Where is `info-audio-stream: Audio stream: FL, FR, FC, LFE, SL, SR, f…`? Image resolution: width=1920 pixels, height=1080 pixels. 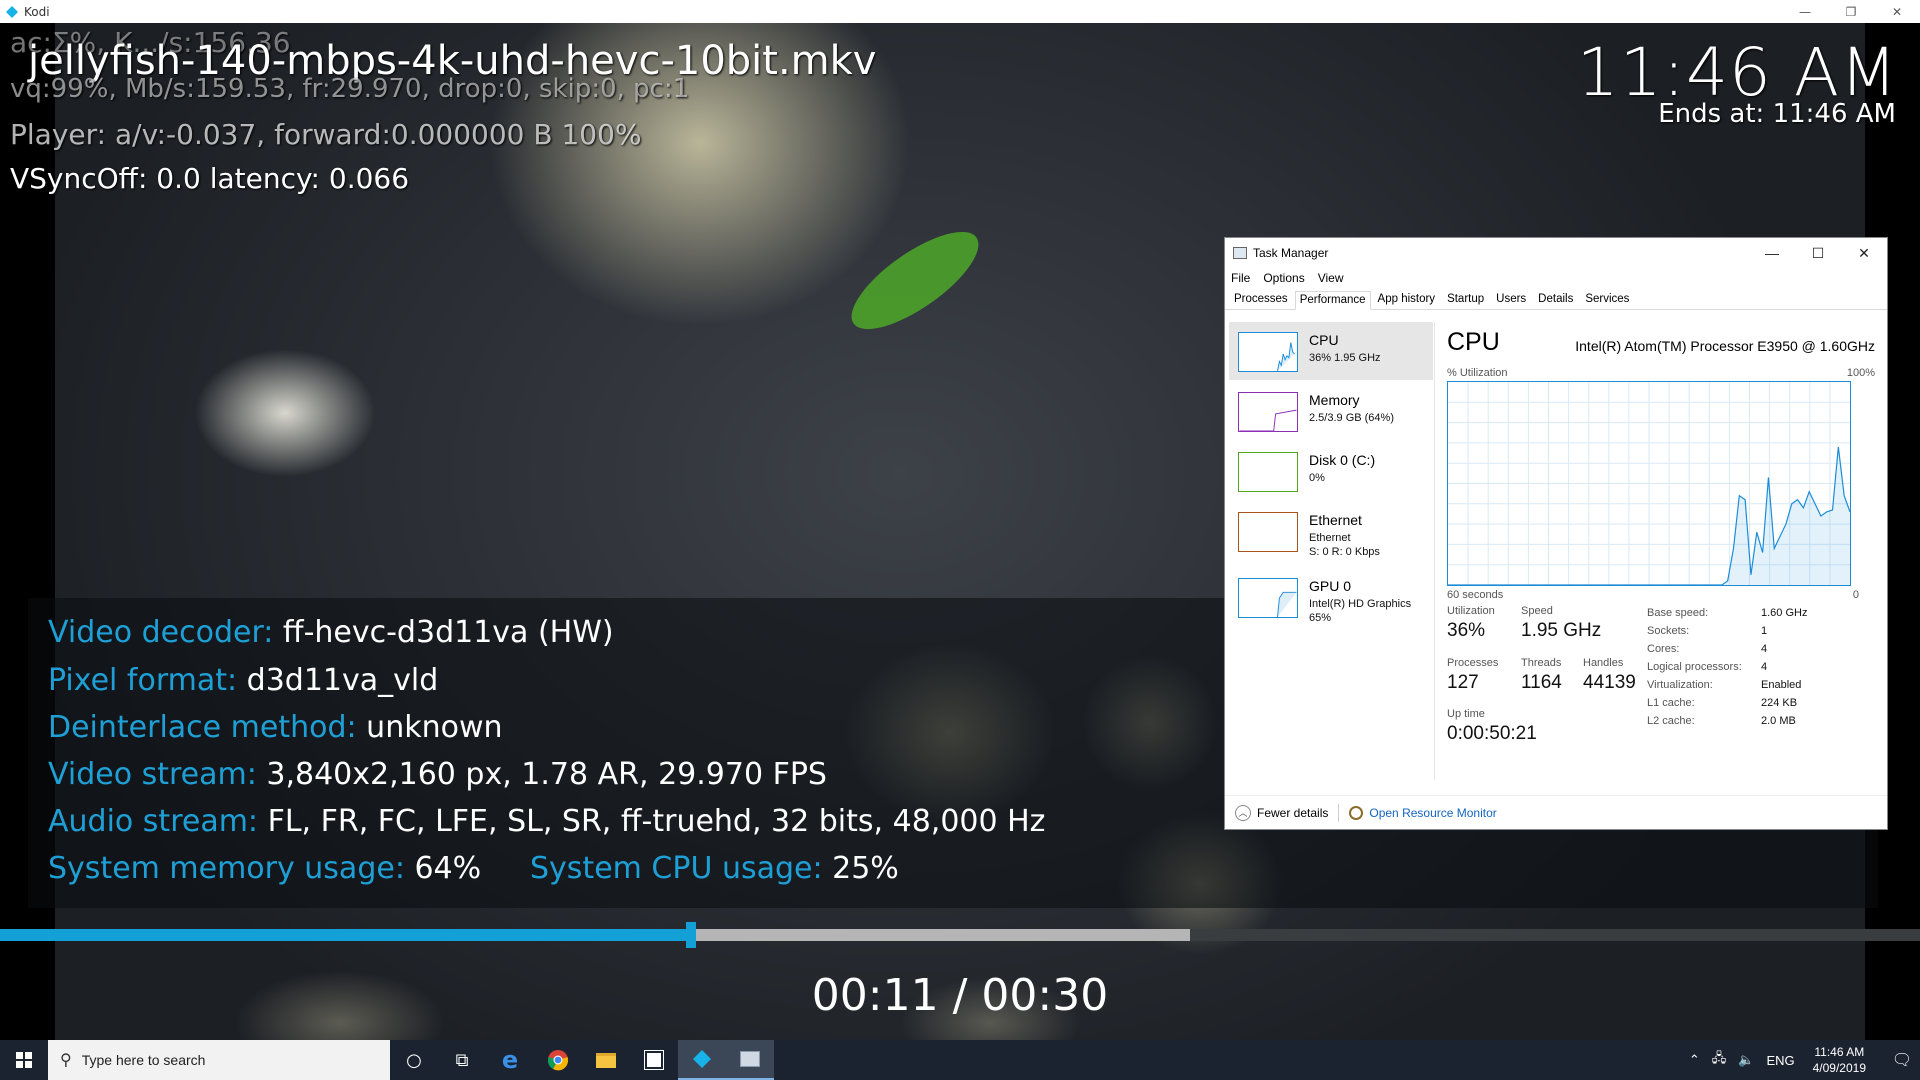
info-audio-stream: Audio stream: FL, FR, FC, LFE, SL, SR, f… is located at coordinates (547, 821).